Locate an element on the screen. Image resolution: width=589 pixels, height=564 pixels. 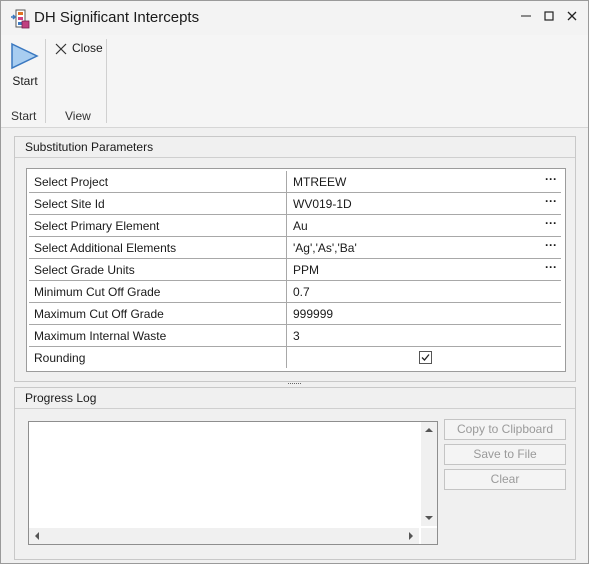
property-name: Select Grade Units is located at coordinates (84, 270).